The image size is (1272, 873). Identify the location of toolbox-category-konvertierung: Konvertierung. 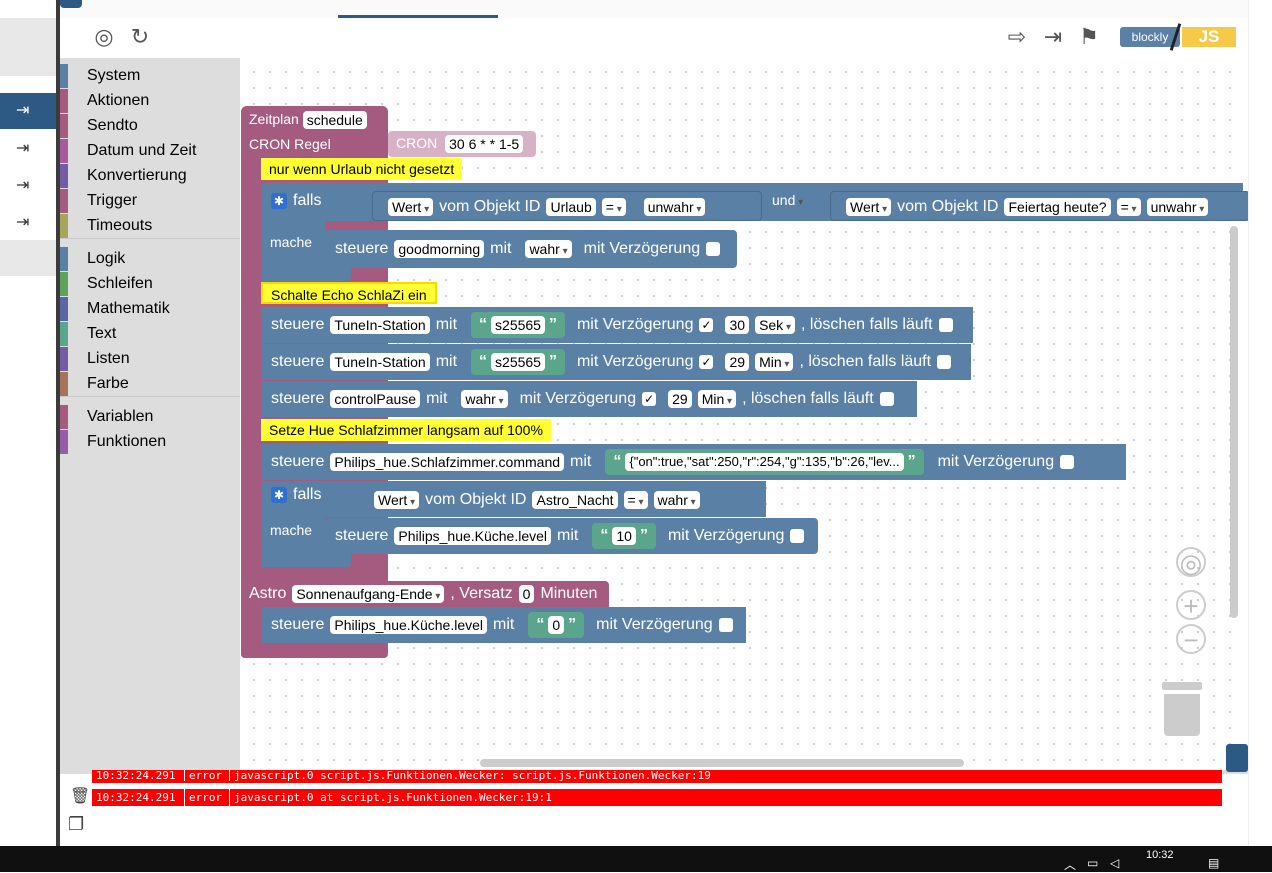
(150, 176).